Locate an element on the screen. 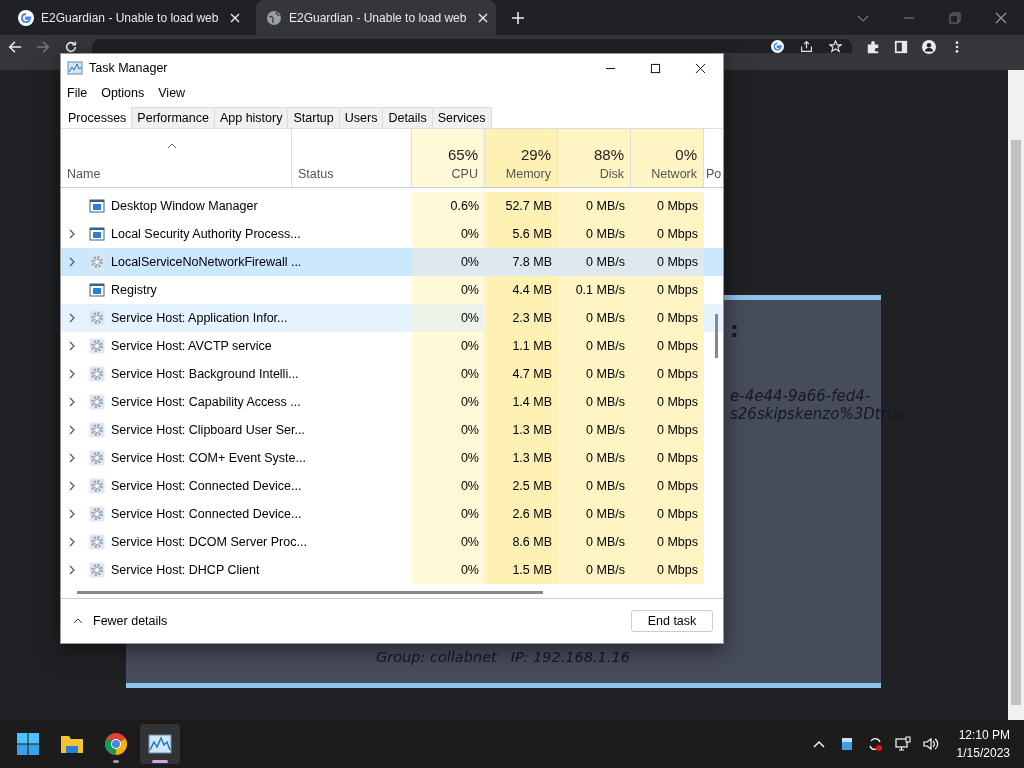 The image size is (1024, 768). back-icon is located at coordinates (15, 47).